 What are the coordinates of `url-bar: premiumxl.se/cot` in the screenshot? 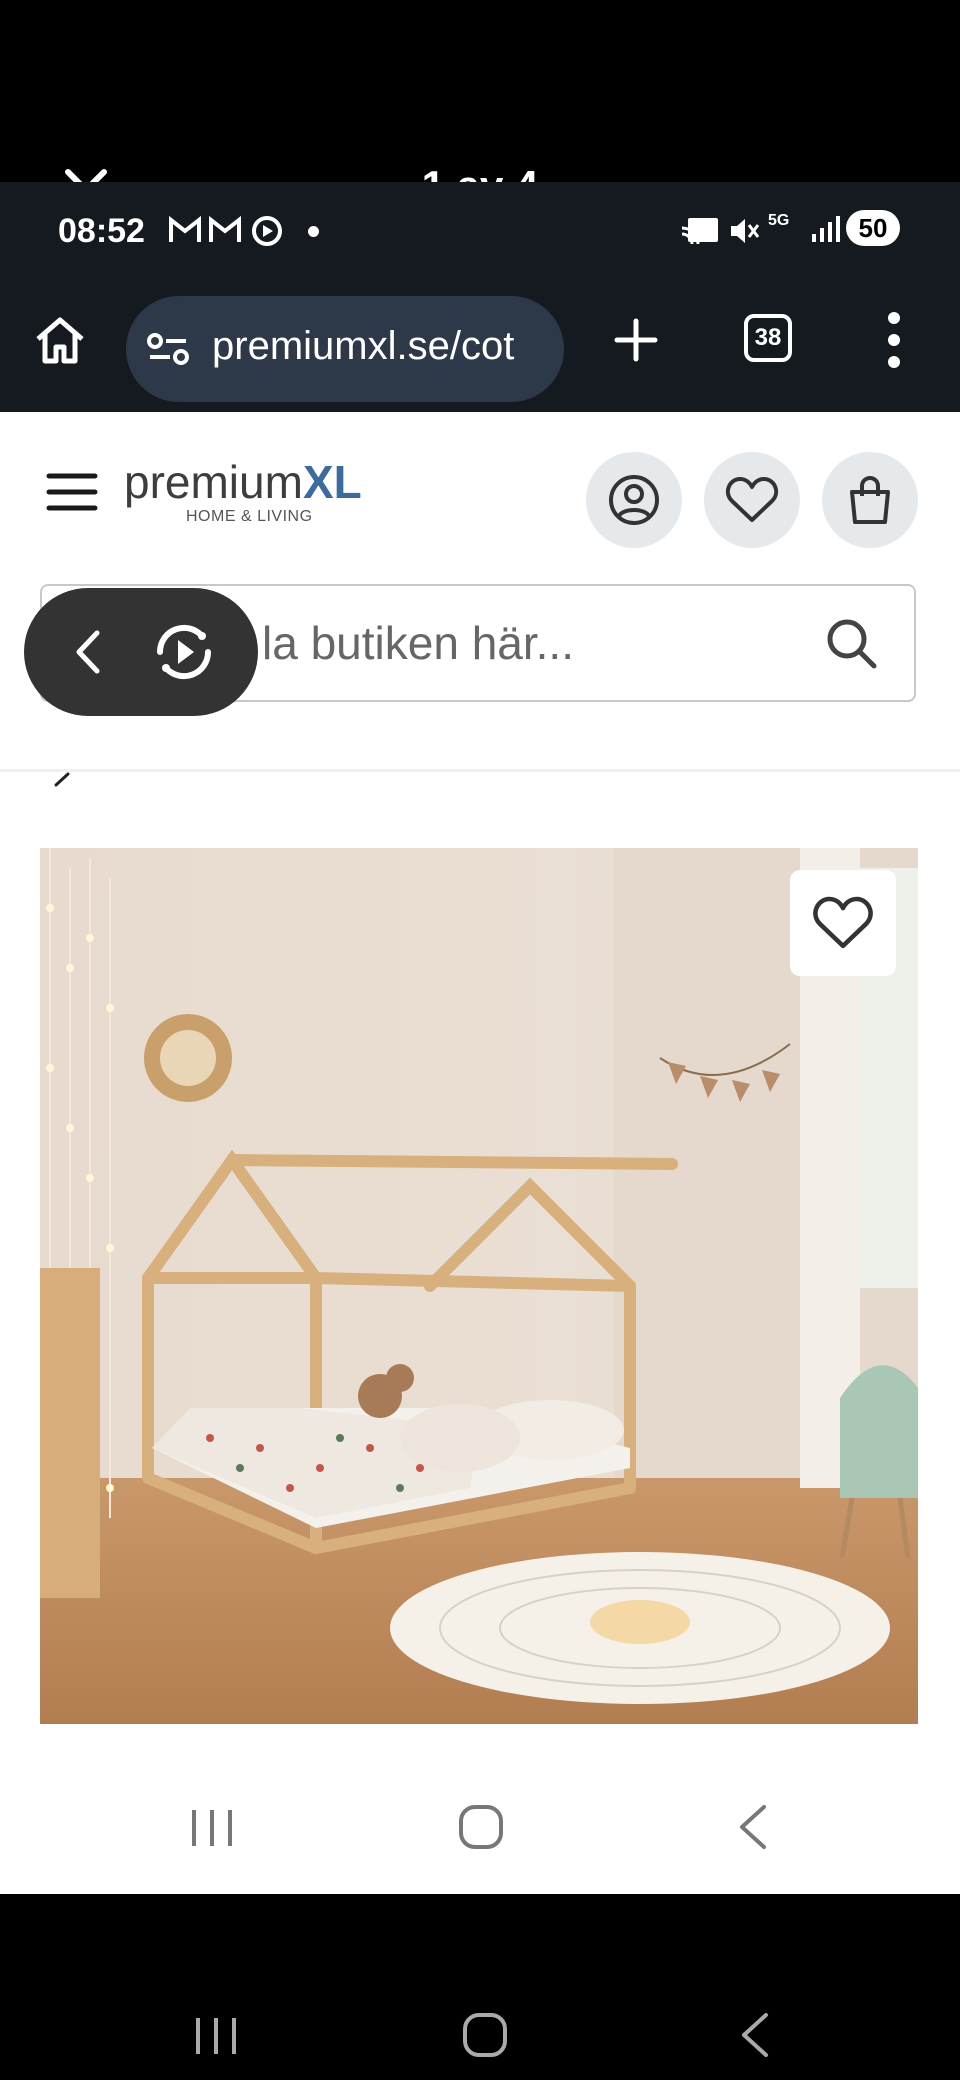 It's located at (345, 349).